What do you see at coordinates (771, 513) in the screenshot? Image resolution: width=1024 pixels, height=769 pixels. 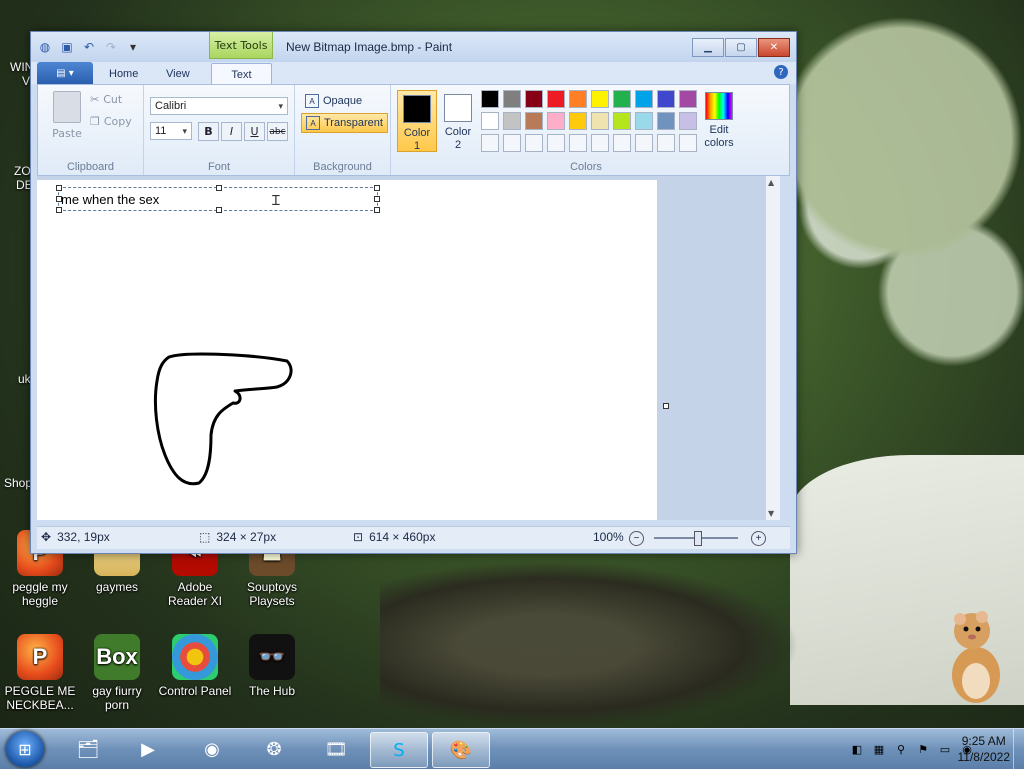 I see `scroll-down-arrow-icon: ▼` at bounding box center [771, 513].